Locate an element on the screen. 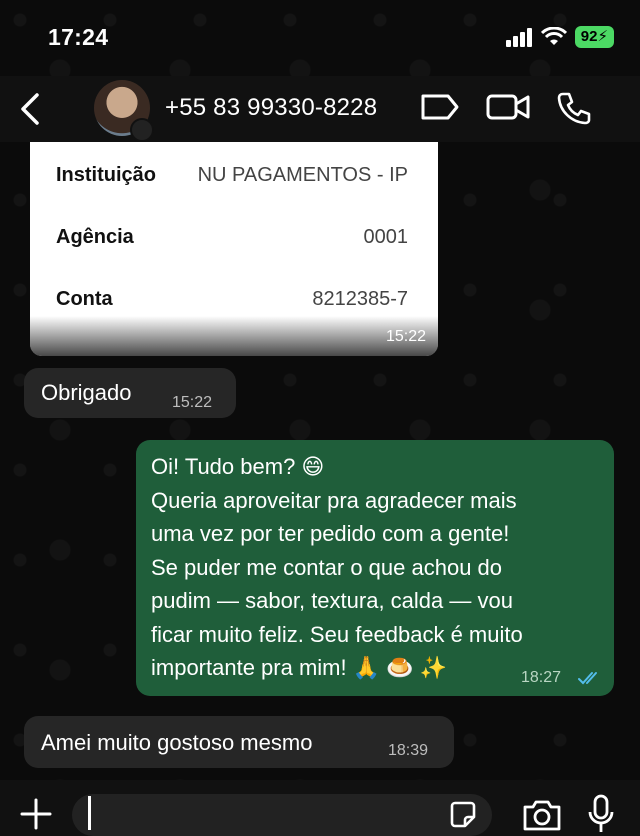 Image resolution: width=640 pixels, height=836 pixels. sticker-icon is located at coordinates (463, 815).